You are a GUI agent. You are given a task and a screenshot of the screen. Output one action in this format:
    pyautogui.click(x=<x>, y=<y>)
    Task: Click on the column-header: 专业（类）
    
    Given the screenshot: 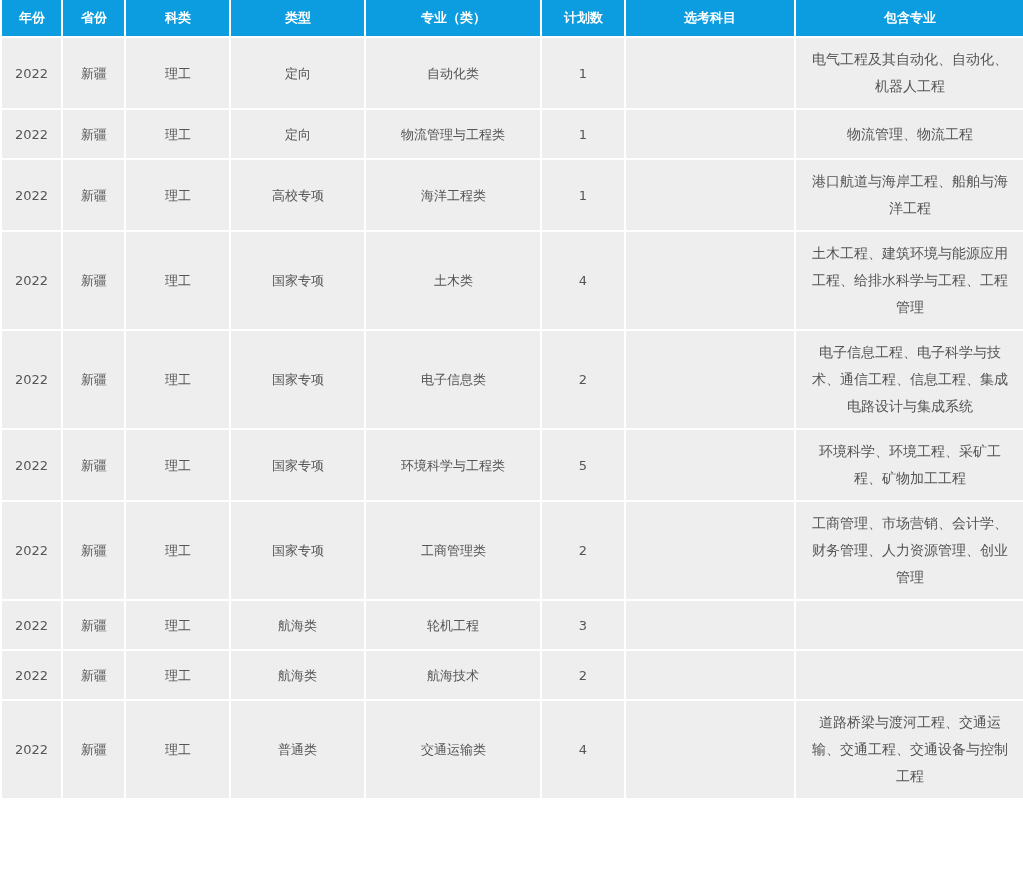 What is the action you would take?
    pyautogui.click(x=453, y=18)
    